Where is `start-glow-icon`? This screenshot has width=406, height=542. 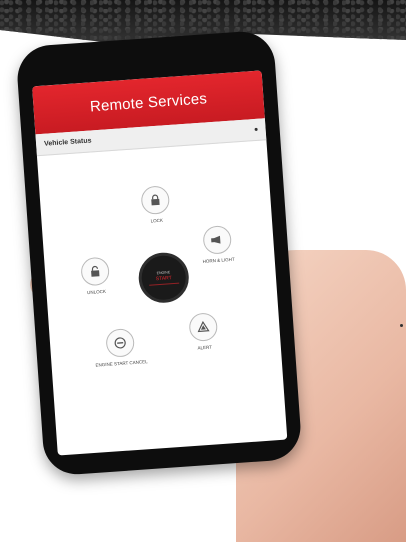
start-glow-icon is located at coordinates (164, 284).